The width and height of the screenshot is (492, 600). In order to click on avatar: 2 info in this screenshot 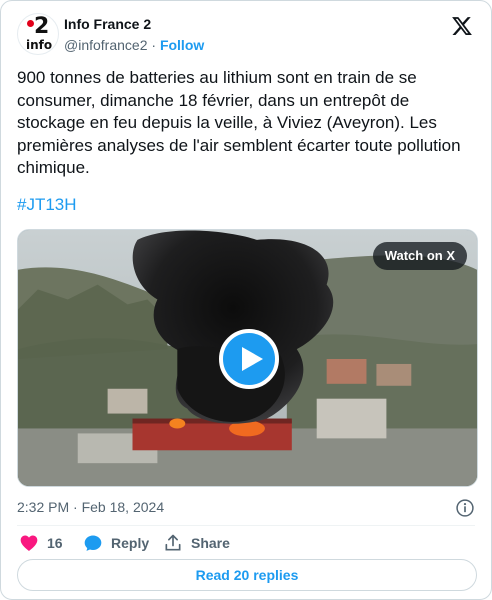, I will do `click(38, 34)`.